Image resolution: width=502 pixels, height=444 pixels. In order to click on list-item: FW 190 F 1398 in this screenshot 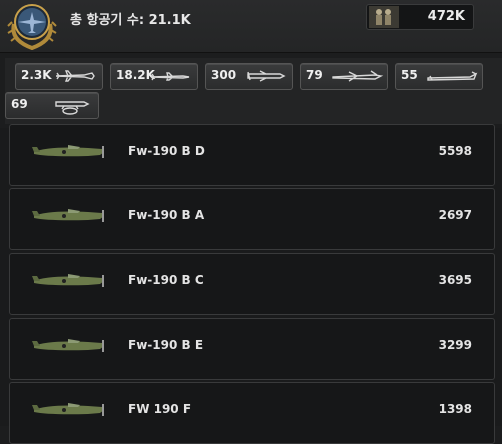, I will do `click(252, 413)`.